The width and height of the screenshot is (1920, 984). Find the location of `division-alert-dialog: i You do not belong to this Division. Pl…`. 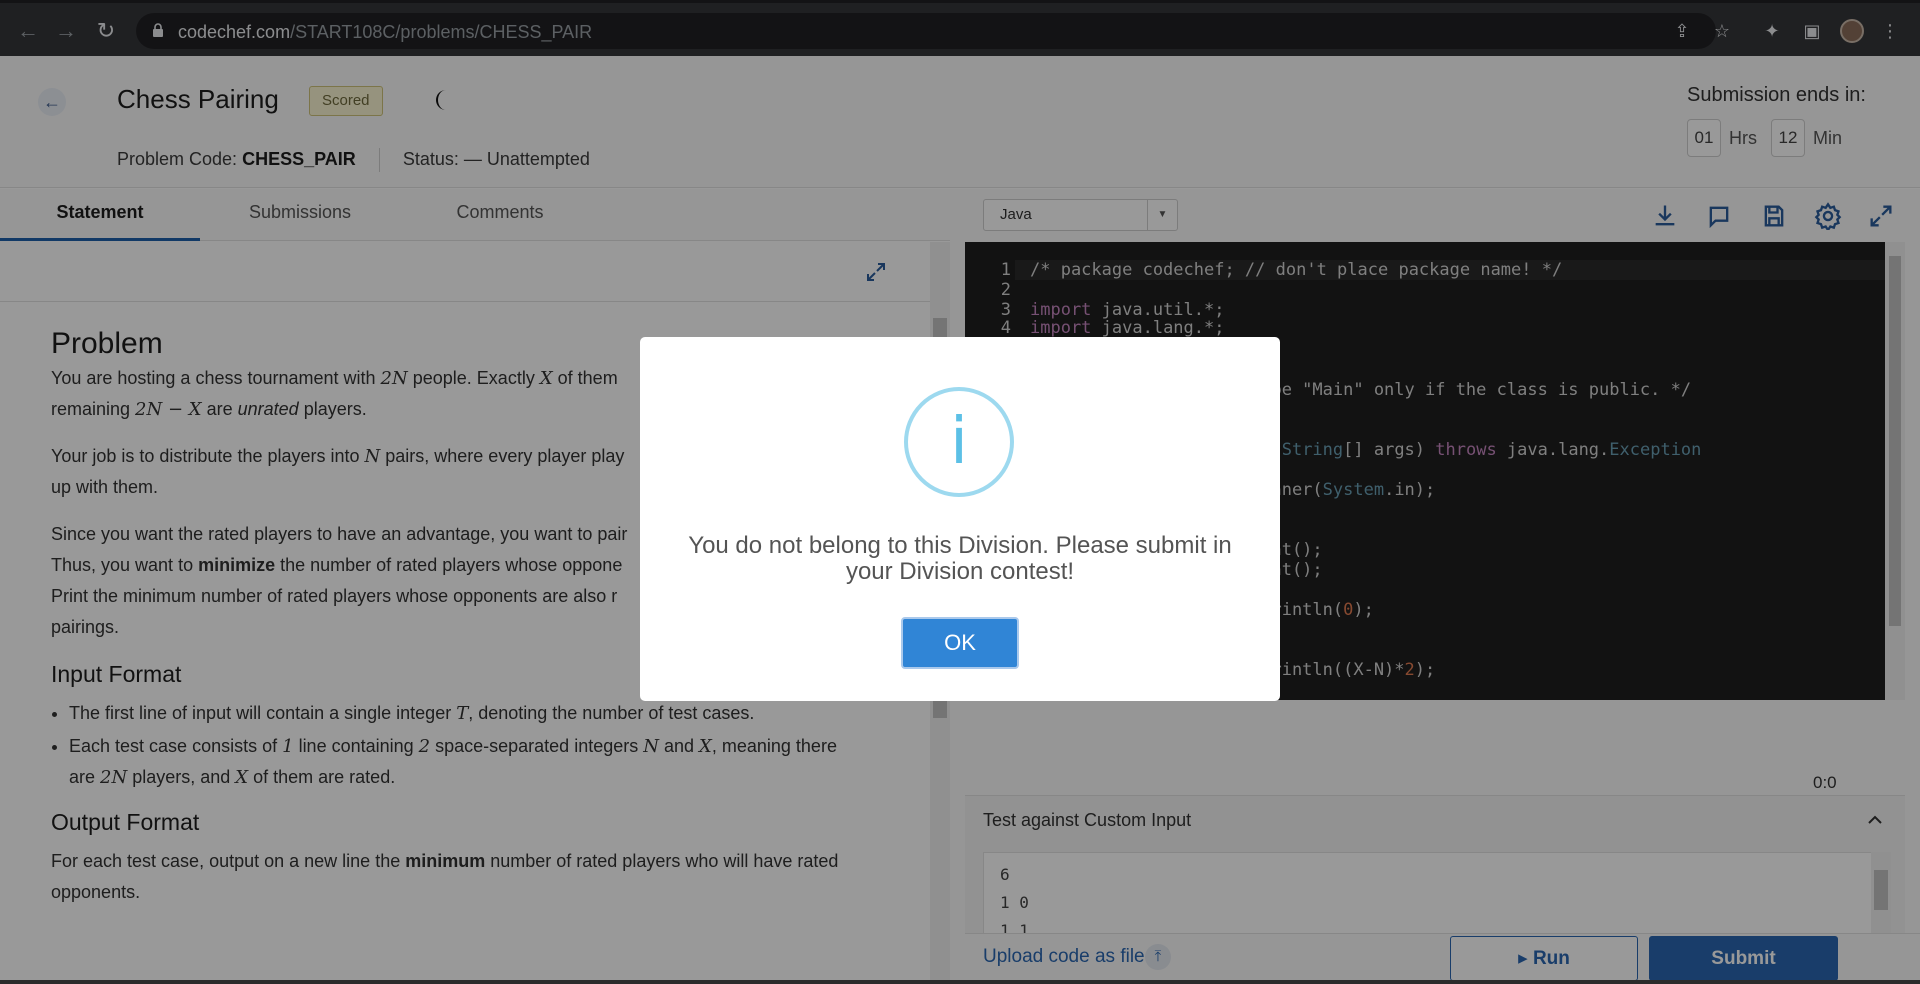

division-alert-dialog: i You do not belong to this Division. Pl… is located at coordinates (960, 519).